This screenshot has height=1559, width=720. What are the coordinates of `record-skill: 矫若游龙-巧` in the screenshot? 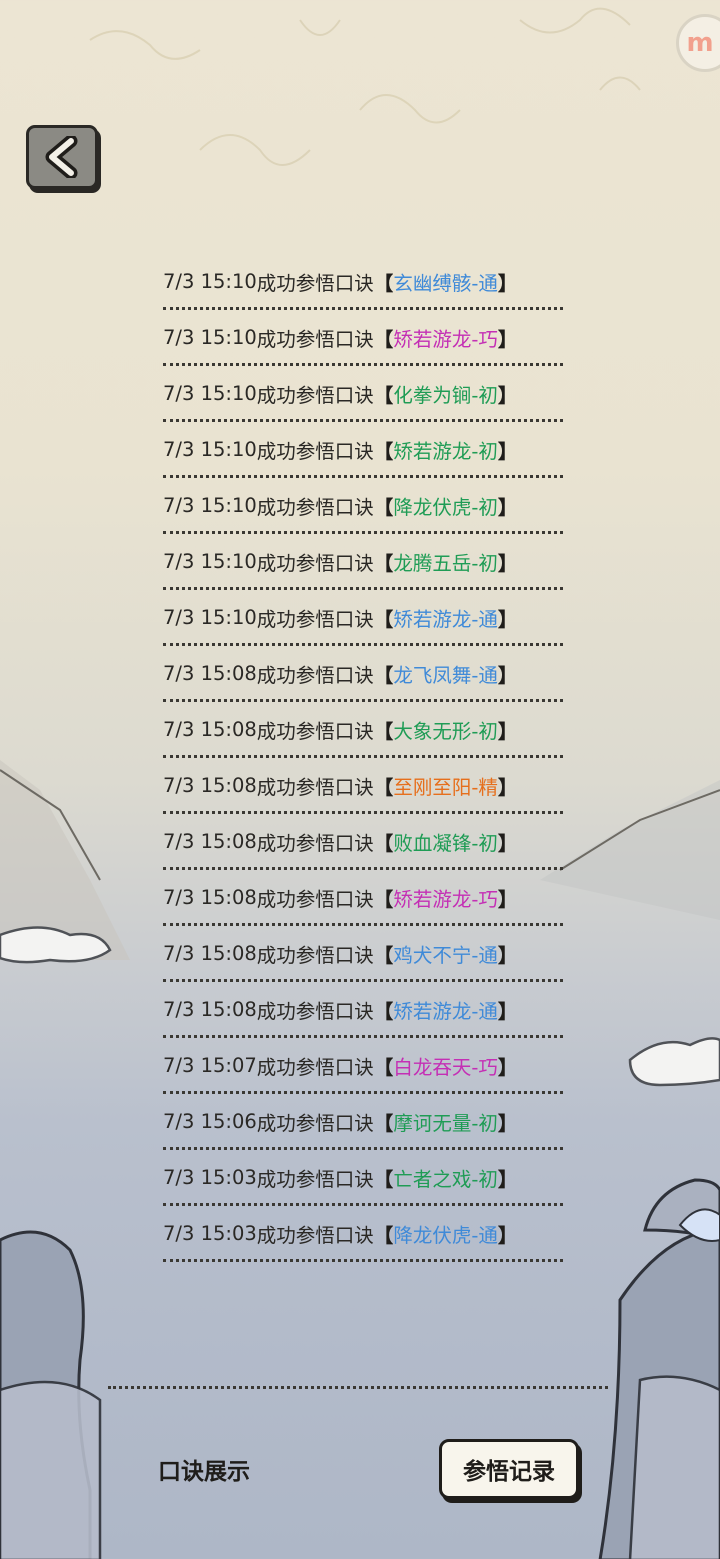 It's located at (445, 899).